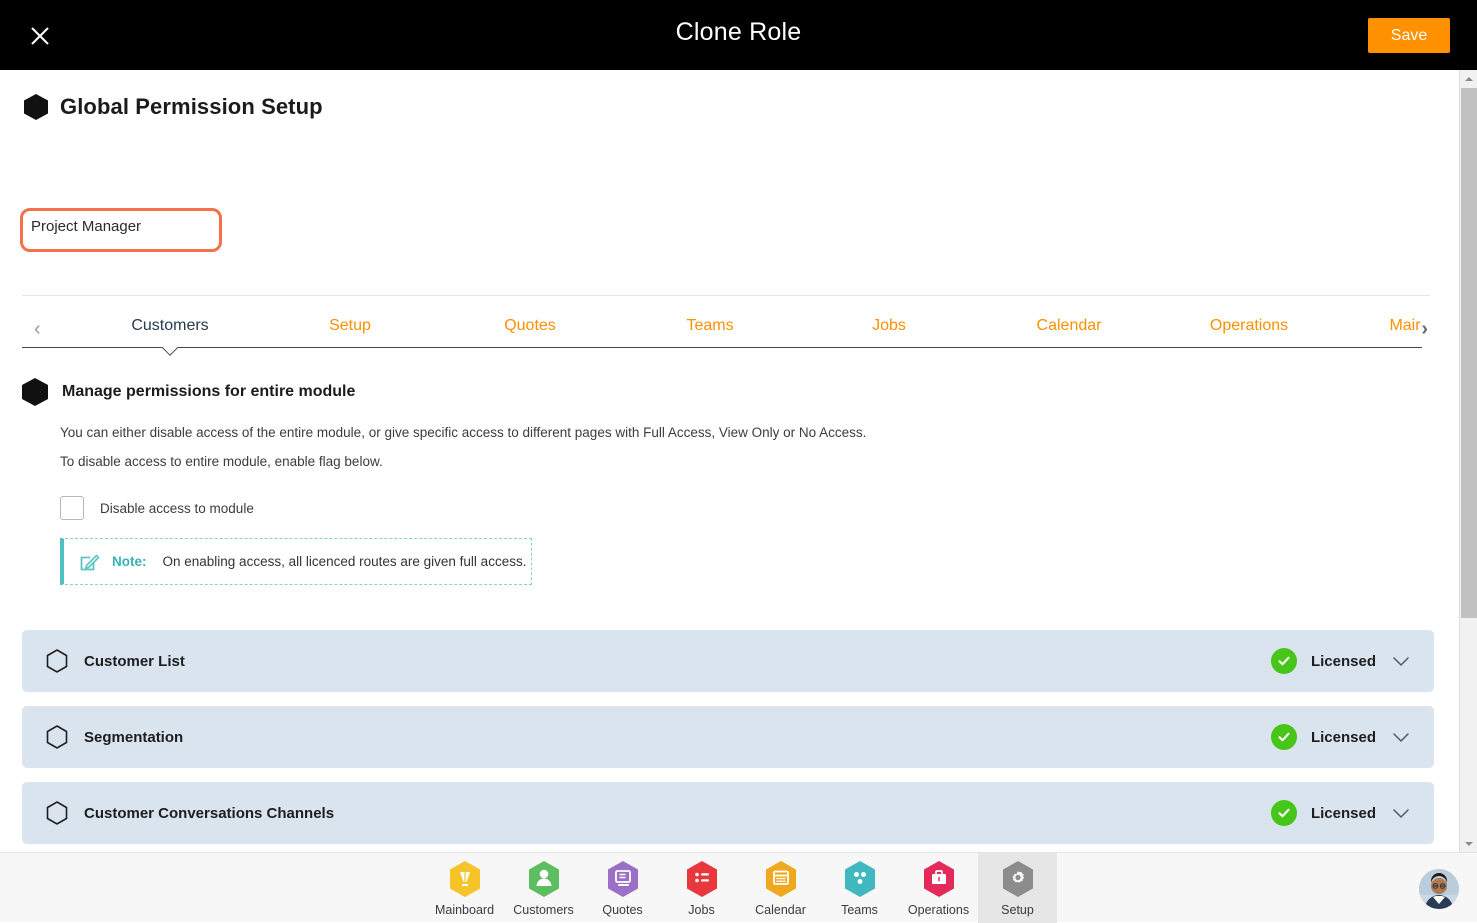 This screenshot has width=1477, height=923. What do you see at coordinates (209, 813) in the screenshot?
I see `permission-name: Customer Conversations Channels` at bounding box center [209, 813].